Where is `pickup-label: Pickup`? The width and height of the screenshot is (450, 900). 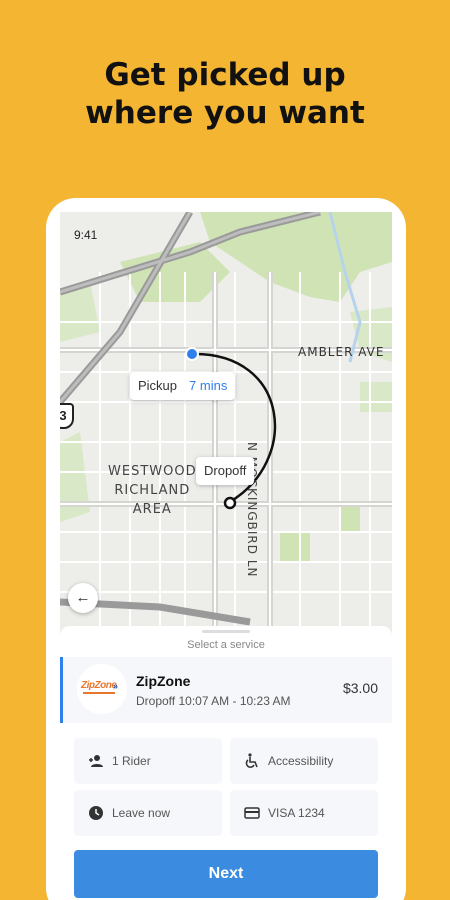
pickup-label: Pickup is located at coordinates (158, 385).